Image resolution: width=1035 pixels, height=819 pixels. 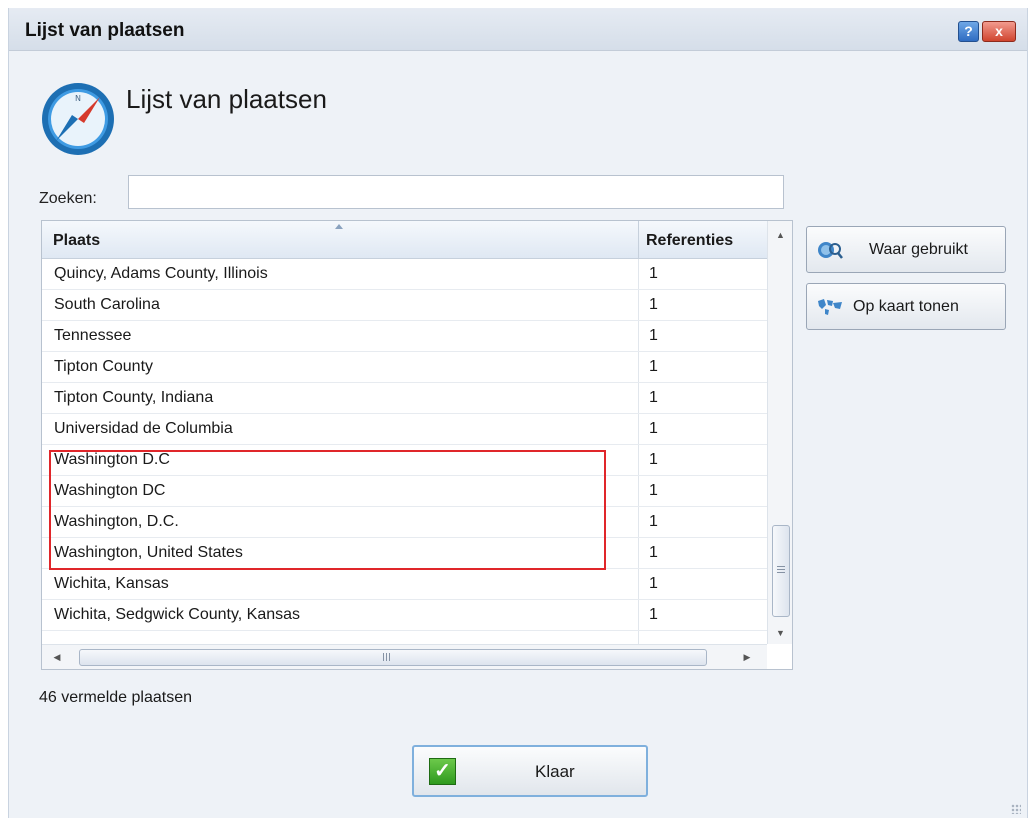 I want to click on cell-plaats: South Carolina, so click(x=107, y=304).